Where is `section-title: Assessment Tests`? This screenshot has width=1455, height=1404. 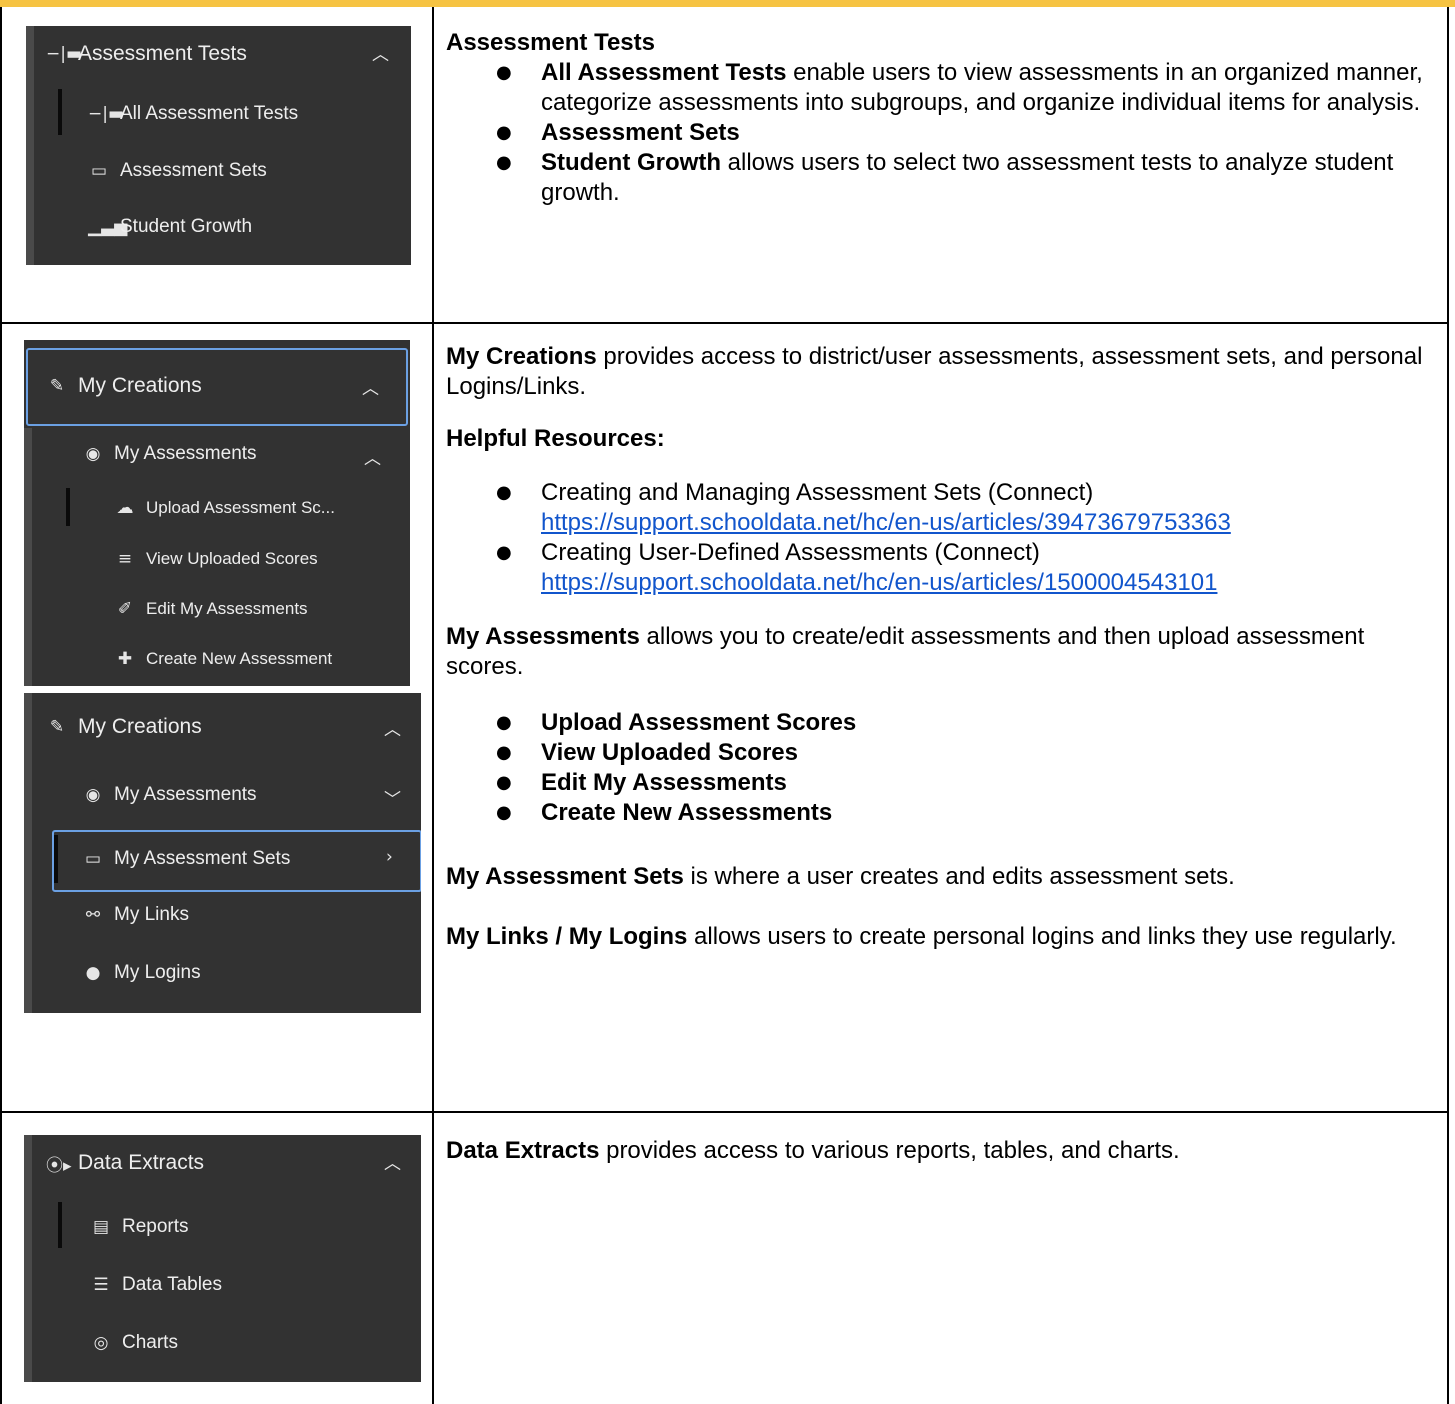 section-title: Assessment Tests is located at coordinates (550, 42).